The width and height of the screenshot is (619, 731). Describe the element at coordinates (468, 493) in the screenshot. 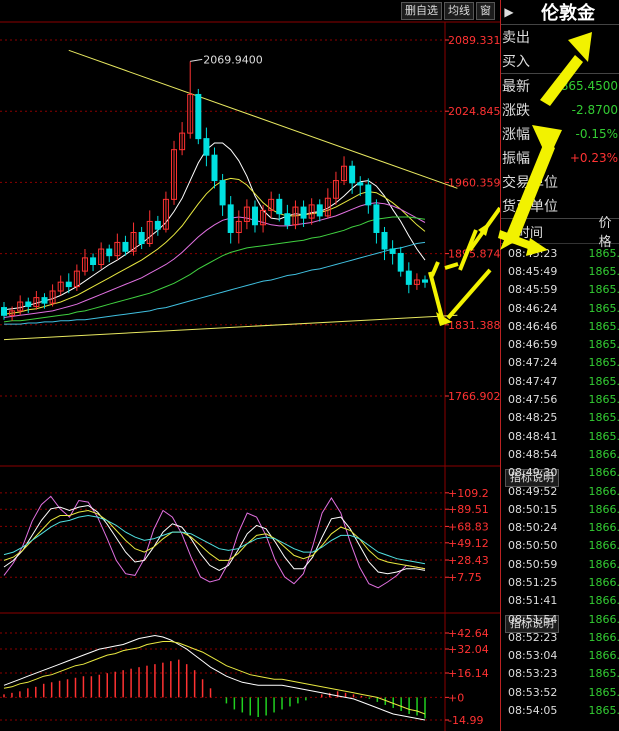

I see `y-tick-label: +109.2` at that location.